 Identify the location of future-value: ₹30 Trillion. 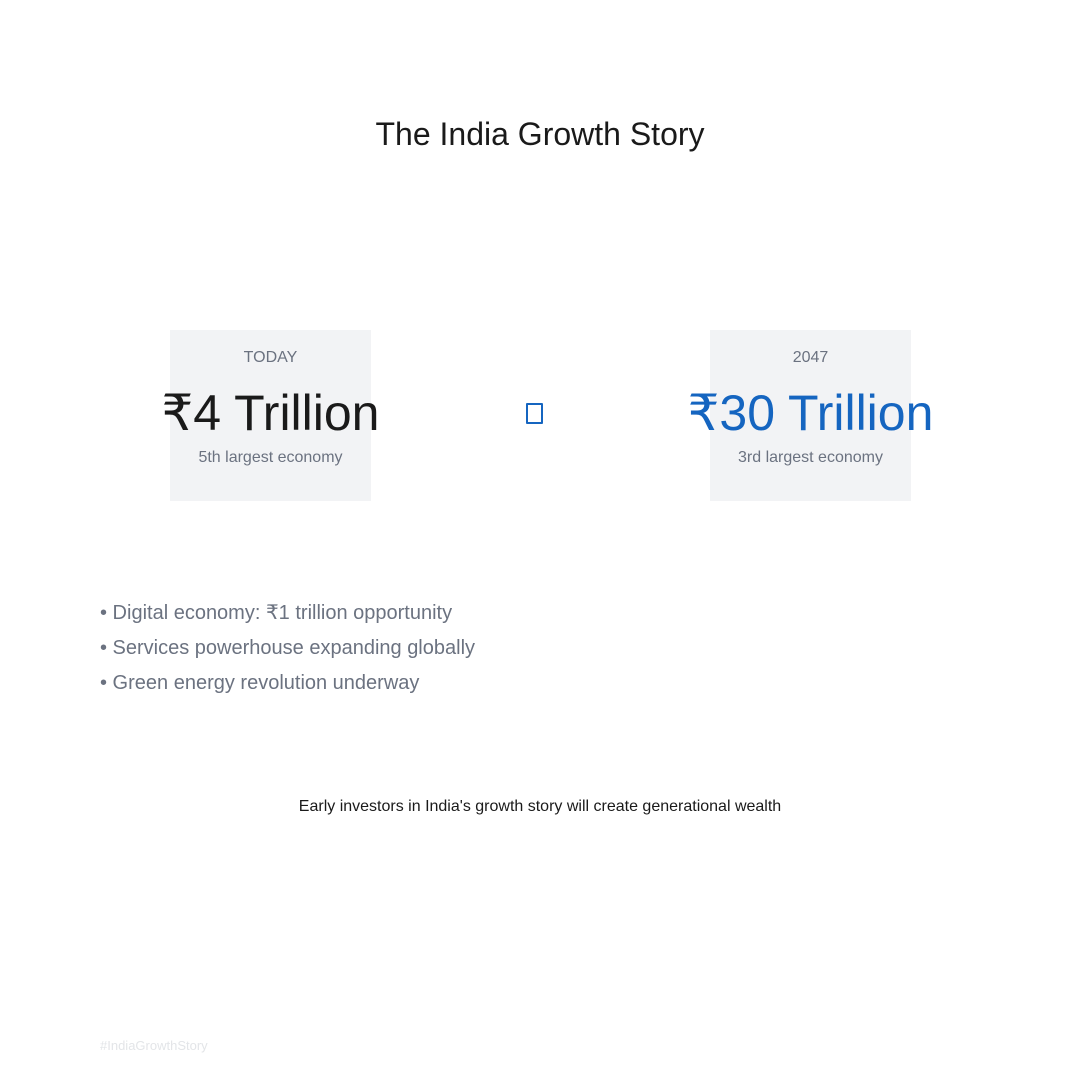
(810, 413).